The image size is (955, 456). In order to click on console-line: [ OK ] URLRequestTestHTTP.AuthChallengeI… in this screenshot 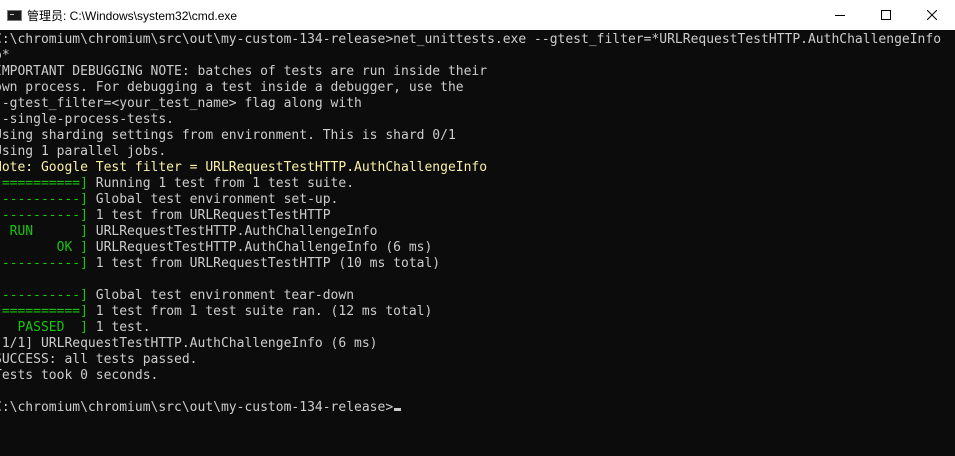, I will do `click(477, 248)`.